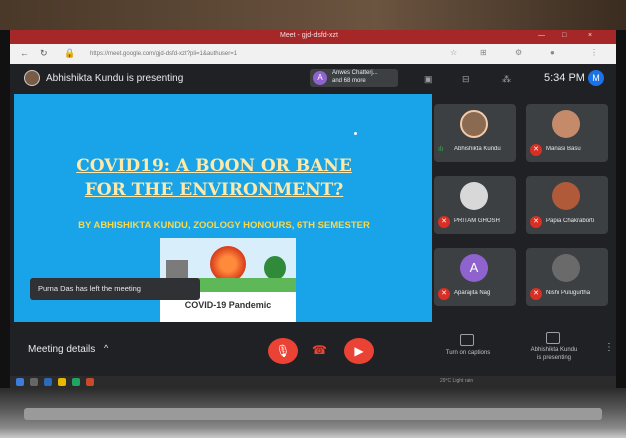  What do you see at coordinates (554, 350) in the screenshot?
I see `presenting-label-line1: Abhishikta Kundu` at bounding box center [554, 350].